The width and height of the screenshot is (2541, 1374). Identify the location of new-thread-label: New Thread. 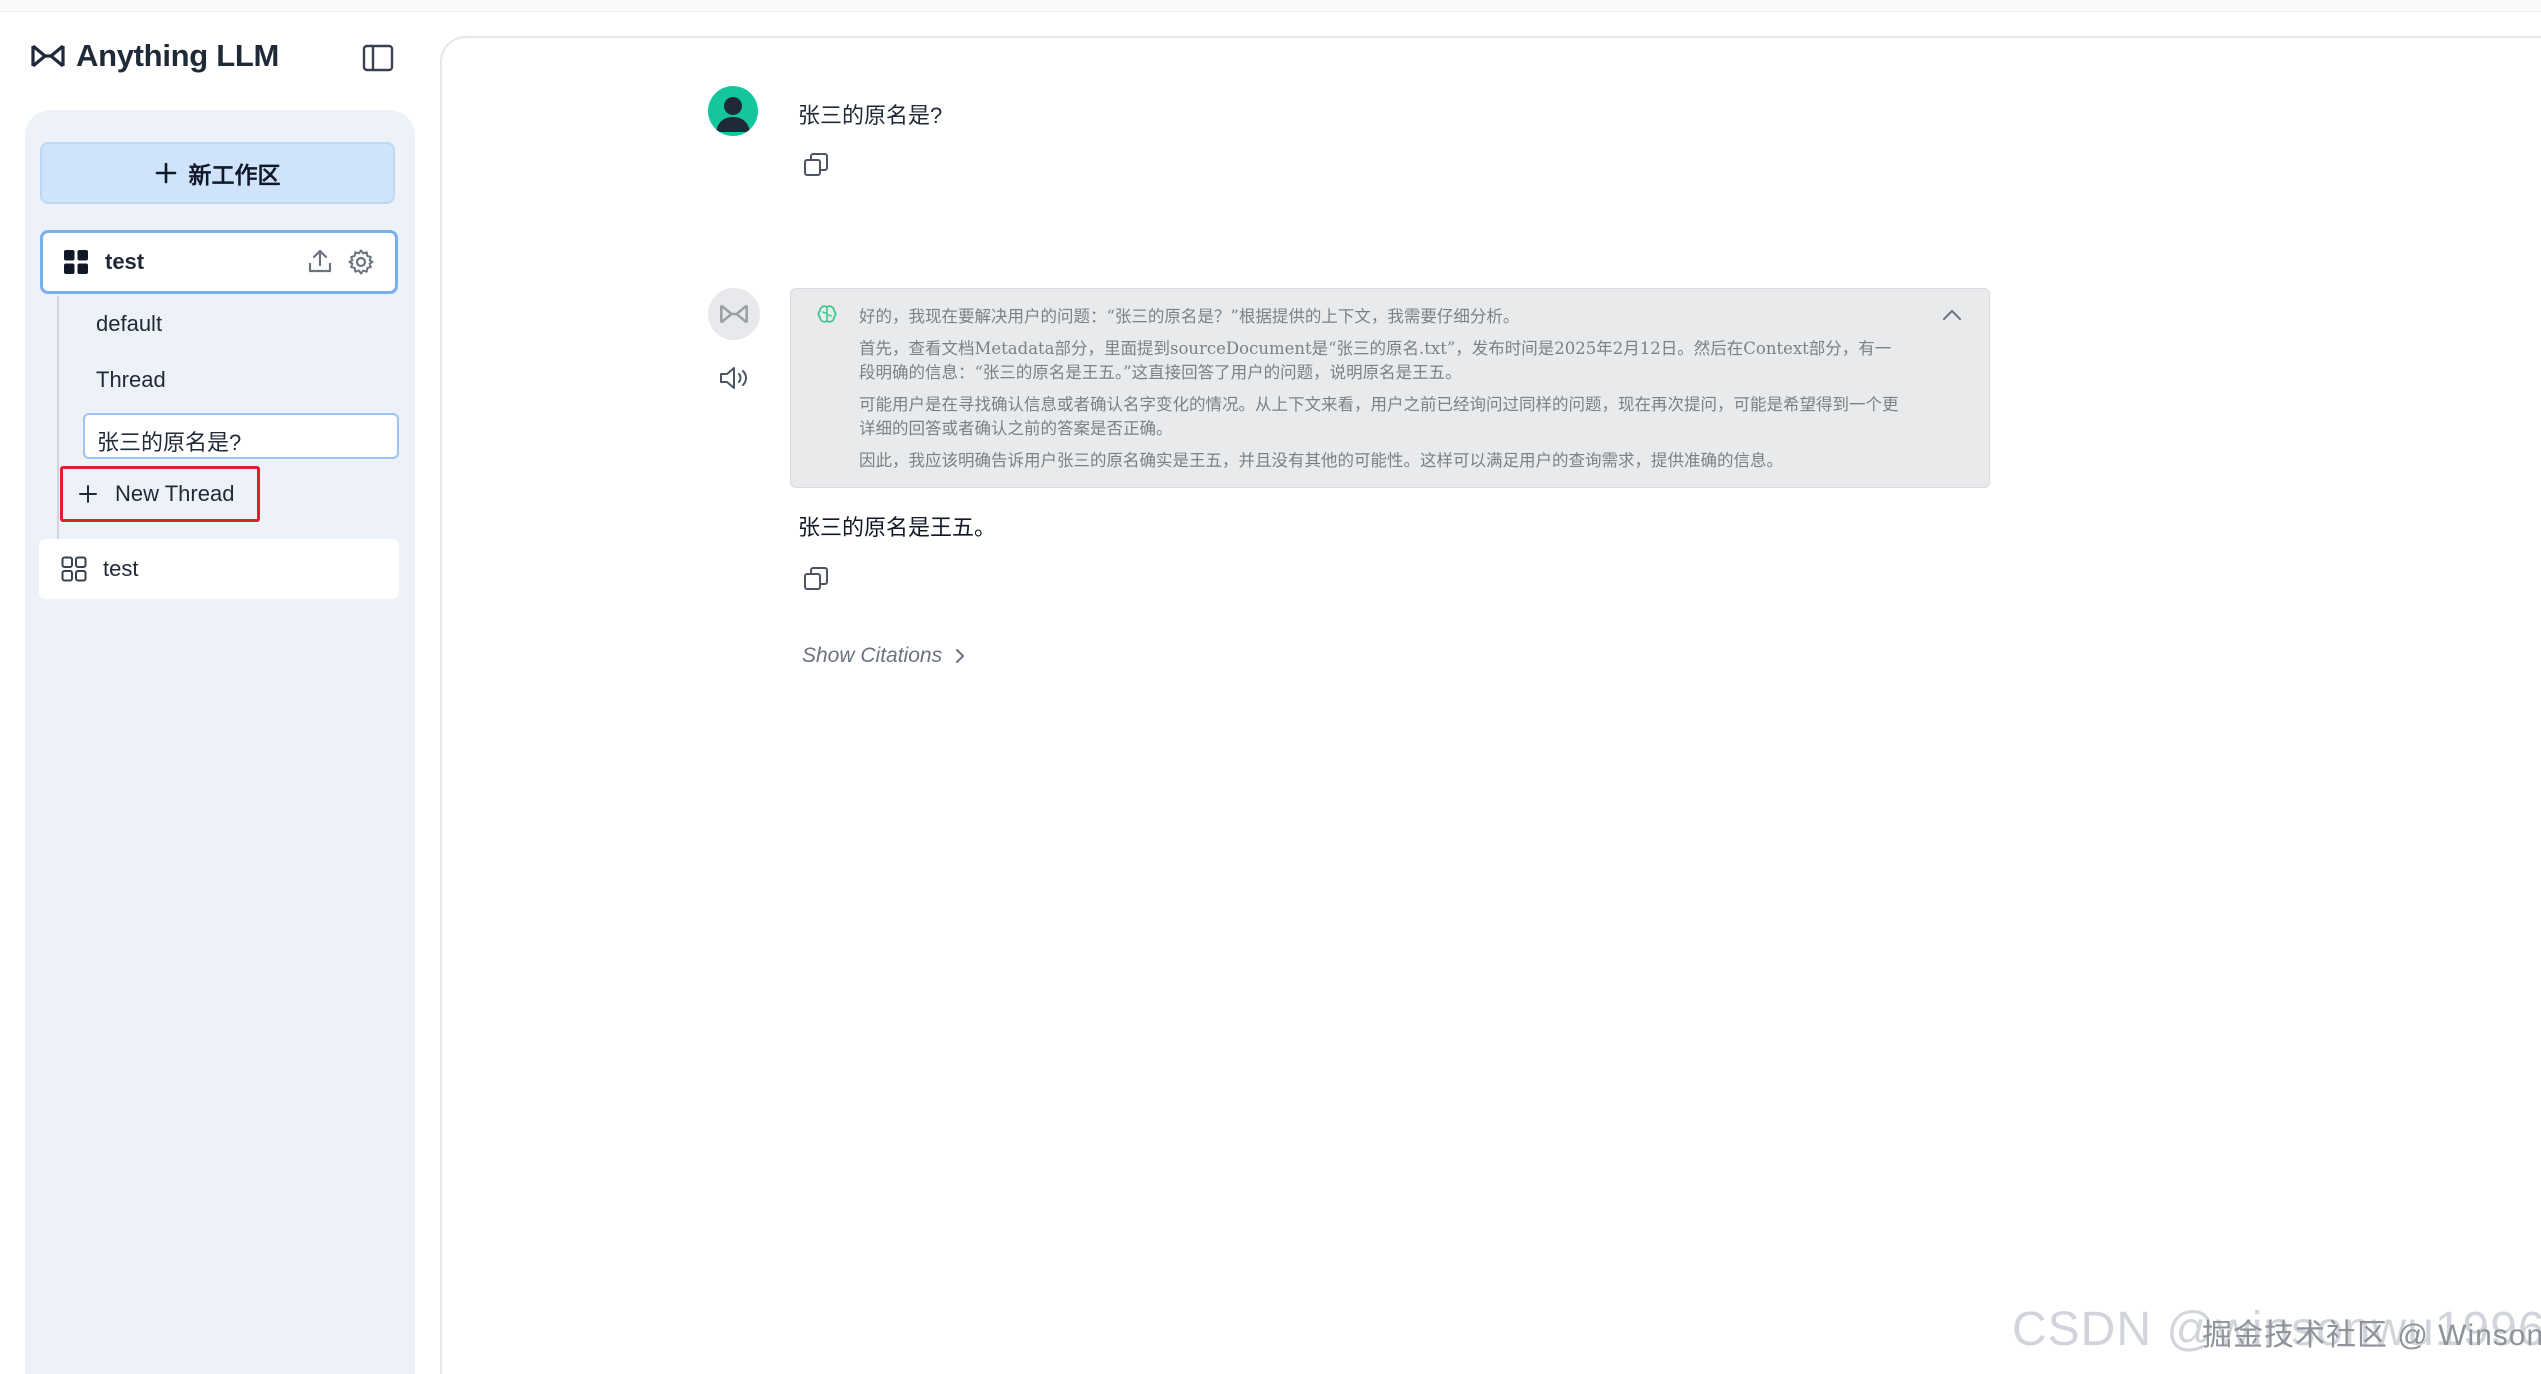
(175, 493).